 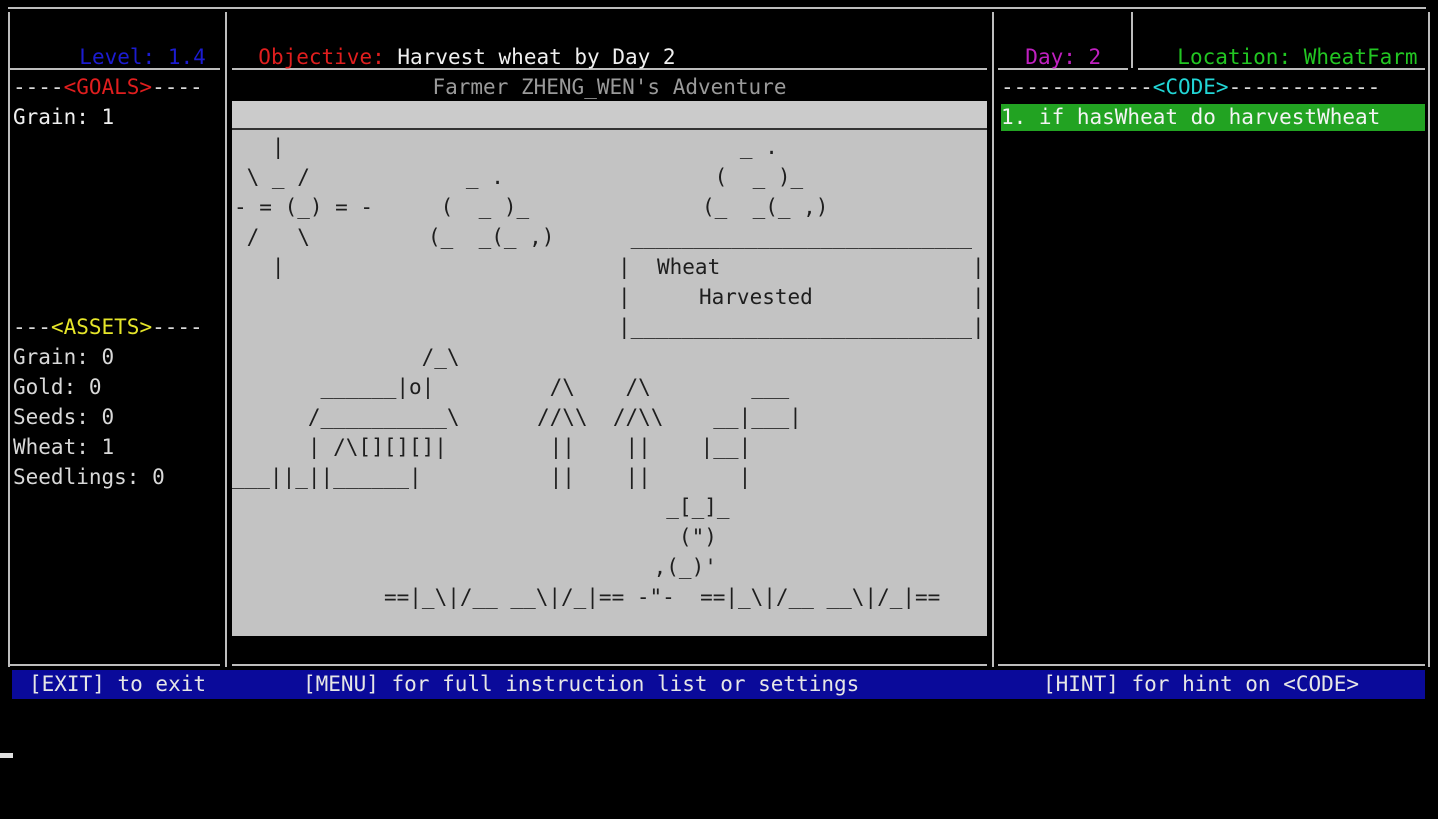 What do you see at coordinates (129, 40) in the screenshot?
I see `level-indicator: Level: 1.4` at bounding box center [129, 40].